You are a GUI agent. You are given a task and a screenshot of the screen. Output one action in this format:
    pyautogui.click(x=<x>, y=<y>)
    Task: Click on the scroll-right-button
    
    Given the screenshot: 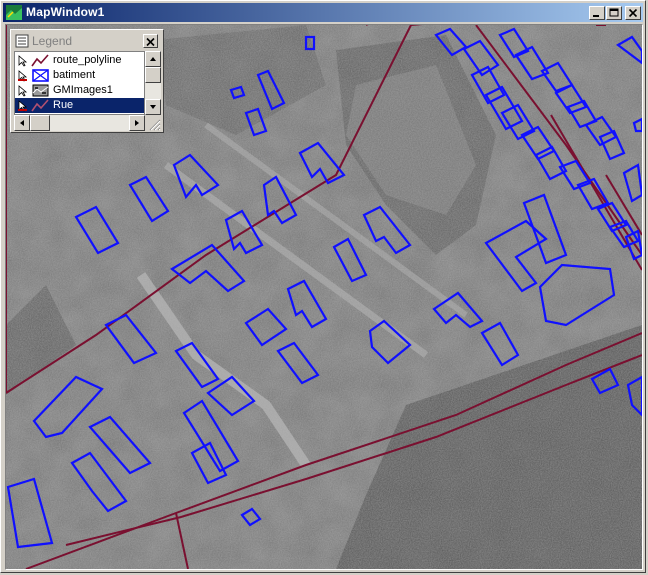 What is the action you would take?
    pyautogui.click(x=137, y=123)
    